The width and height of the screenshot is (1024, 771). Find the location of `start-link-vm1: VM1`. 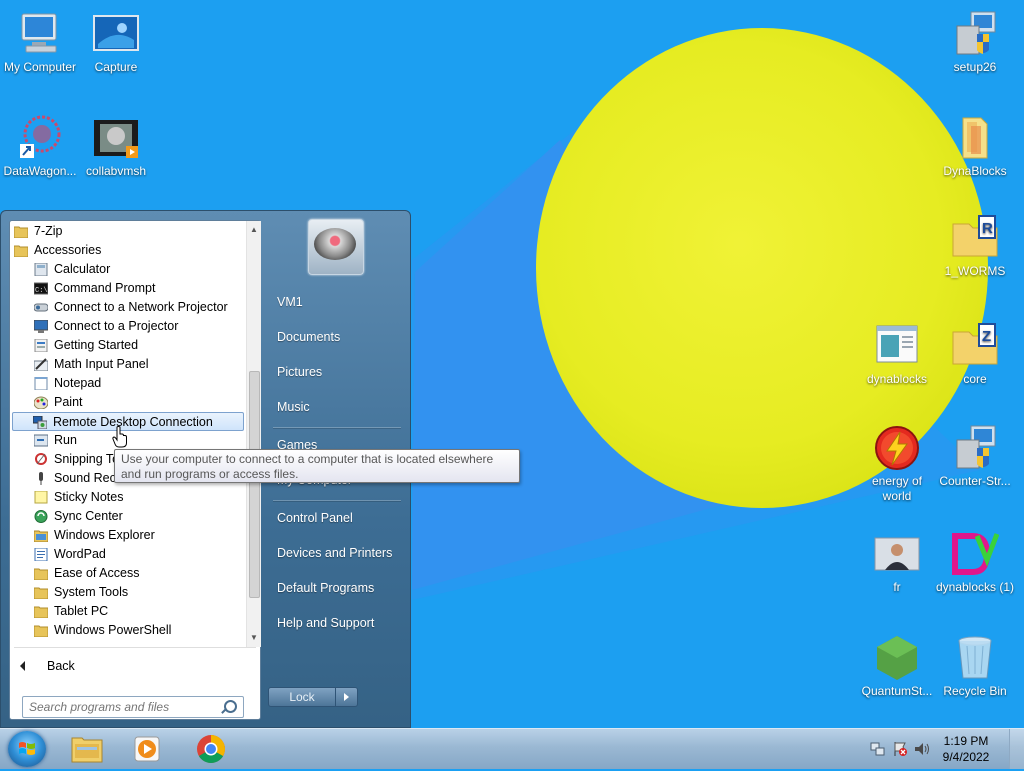

start-link-vm1: VM1 is located at coordinates (290, 302).